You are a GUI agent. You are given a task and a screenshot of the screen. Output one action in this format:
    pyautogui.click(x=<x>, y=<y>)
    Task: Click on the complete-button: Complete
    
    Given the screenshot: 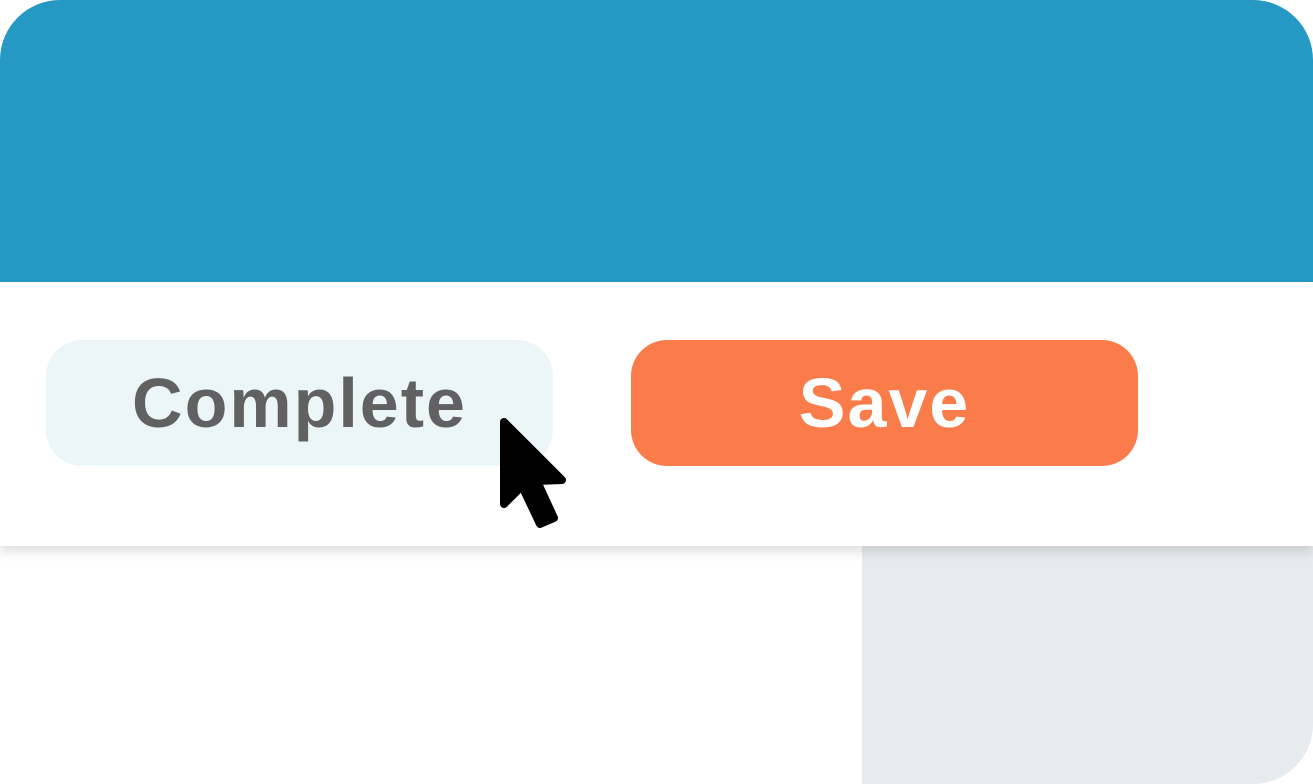 What is the action you would take?
    pyautogui.click(x=299, y=403)
    